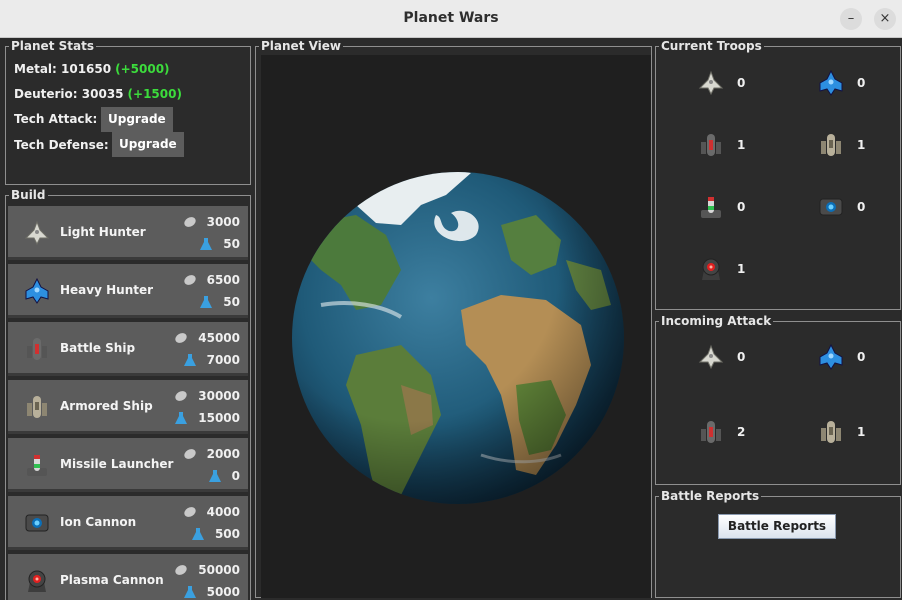 Image resolution: width=902 pixels, height=600 pixels. I want to click on build-light-hunter: Light Hunter 3000 50, so click(128, 233).